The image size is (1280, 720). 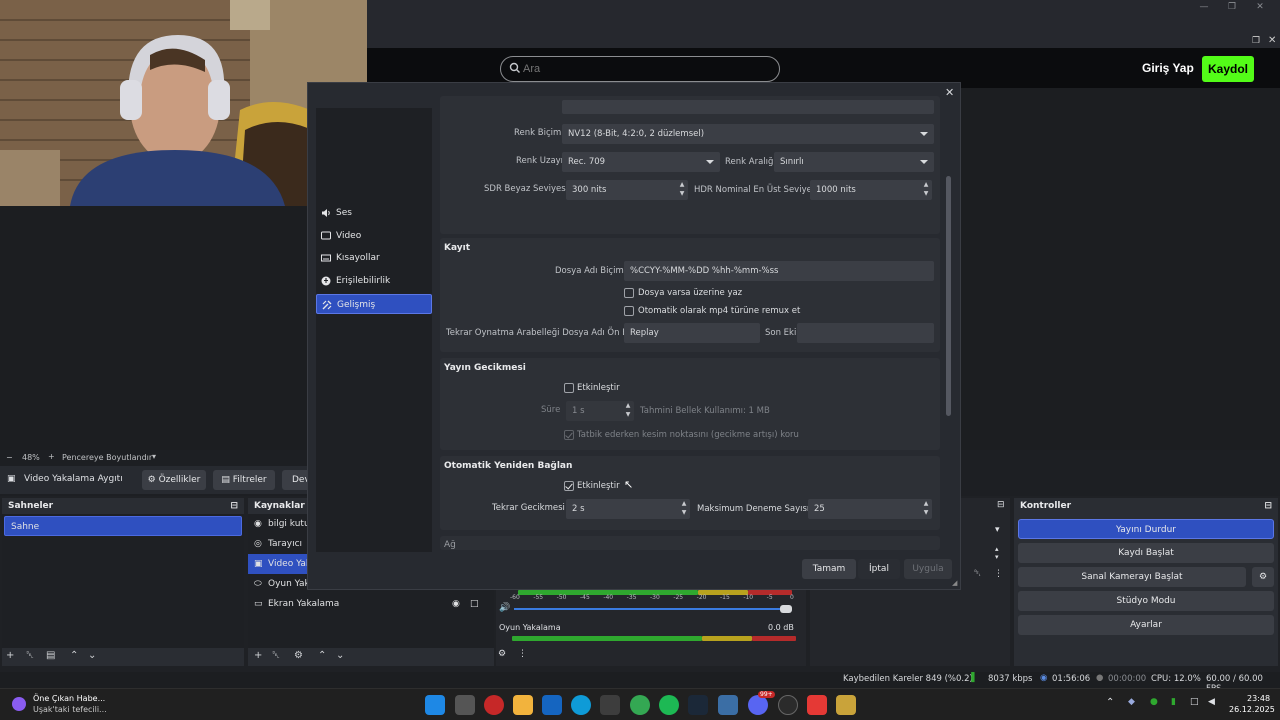 I want to click on speaker-icon: ◀, so click(x=1211, y=702).